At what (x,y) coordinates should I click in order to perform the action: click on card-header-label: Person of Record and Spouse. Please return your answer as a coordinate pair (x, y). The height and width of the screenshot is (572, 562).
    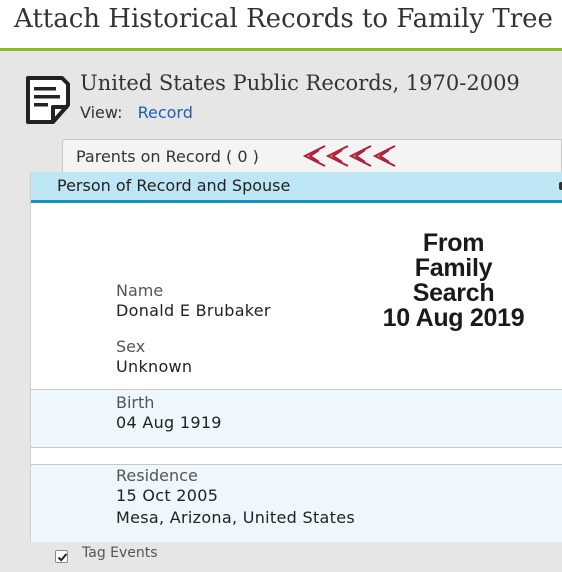
    Looking at the image, I should click on (174, 185).